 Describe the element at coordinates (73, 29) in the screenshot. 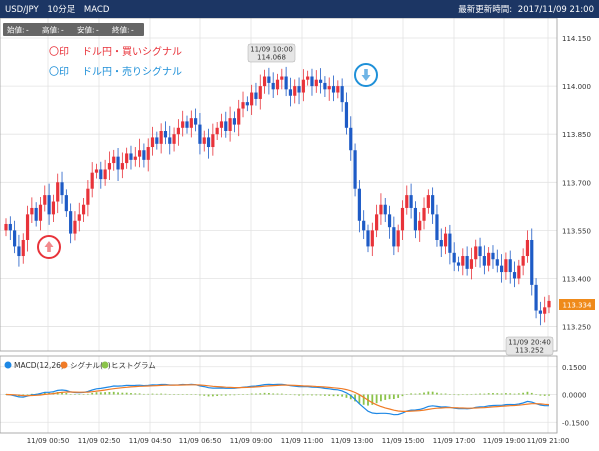

I see `ohlc-bar: 始値: - 高値: - 安値: - 終値: -` at that location.